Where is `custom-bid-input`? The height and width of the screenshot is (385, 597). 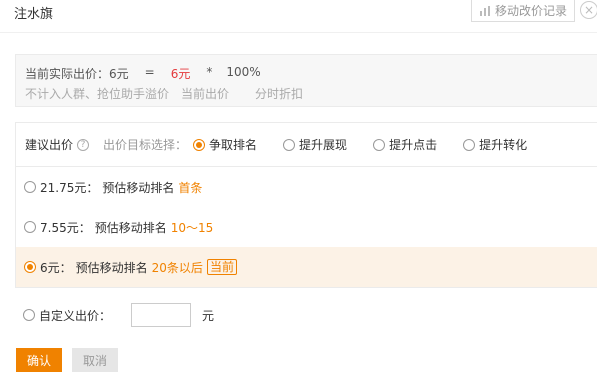 custom-bid-input is located at coordinates (161, 315).